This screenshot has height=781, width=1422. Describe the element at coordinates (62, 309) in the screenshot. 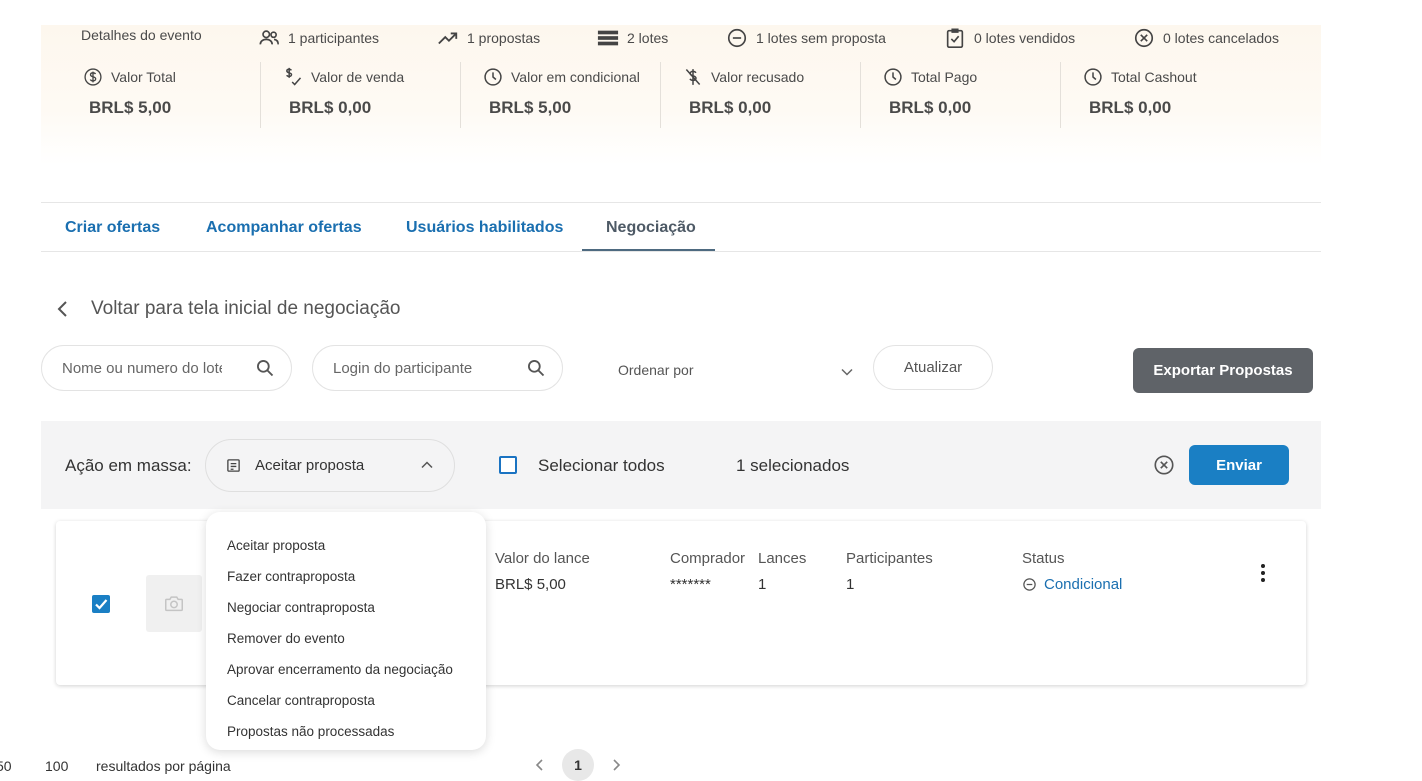

I see `chevron-left-icon` at that location.